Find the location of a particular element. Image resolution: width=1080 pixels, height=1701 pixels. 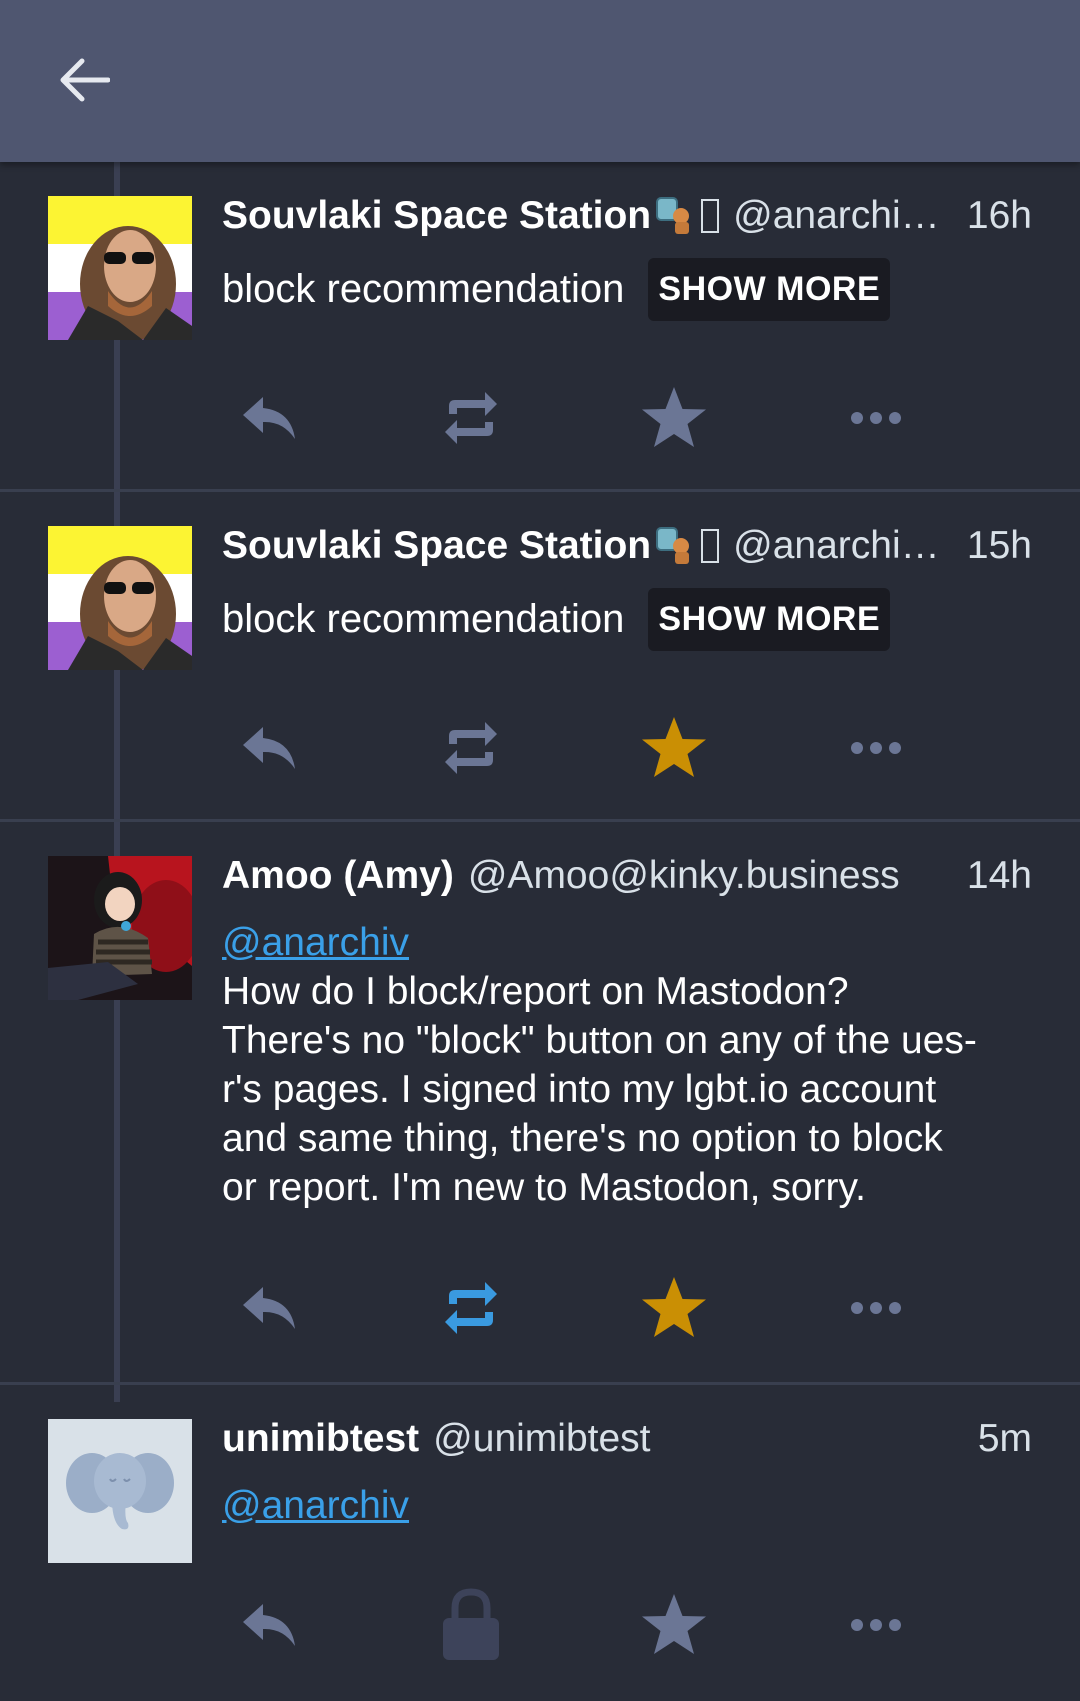

timestamp: 15h is located at coordinates (999, 545).